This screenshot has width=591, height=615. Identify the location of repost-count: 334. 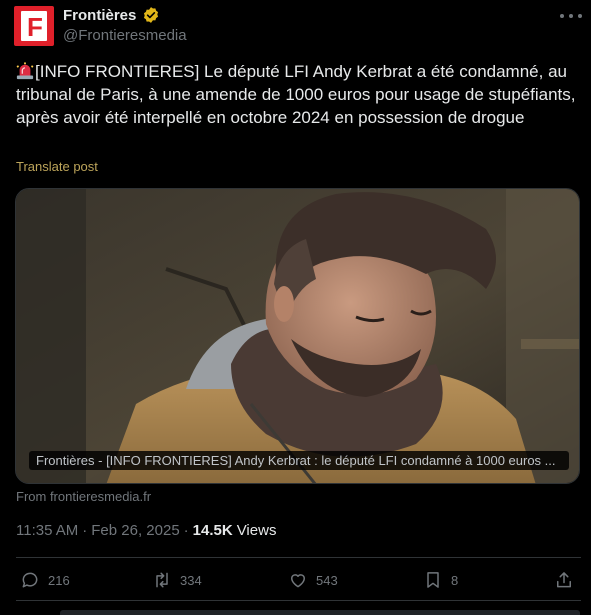
(191, 580).